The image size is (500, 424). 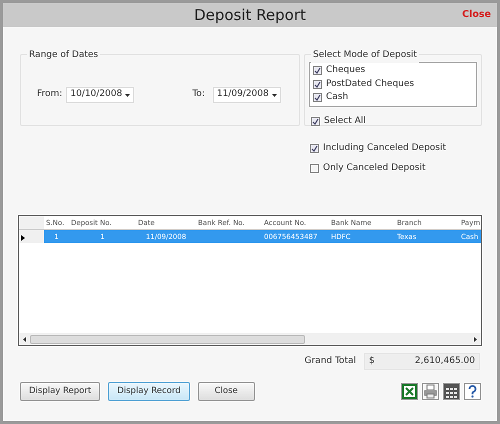 I want to click on date-dropdown: 11/09/2008, so click(x=246, y=95).